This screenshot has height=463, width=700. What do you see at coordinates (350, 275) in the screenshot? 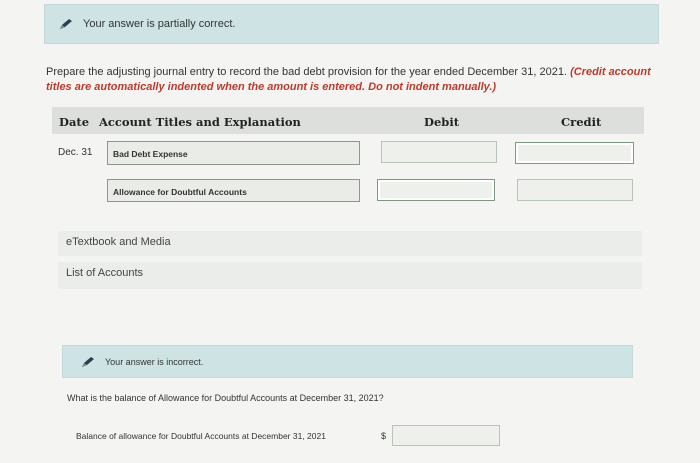
I see `list-of-accounts-link: List of Accounts` at bounding box center [350, 275].